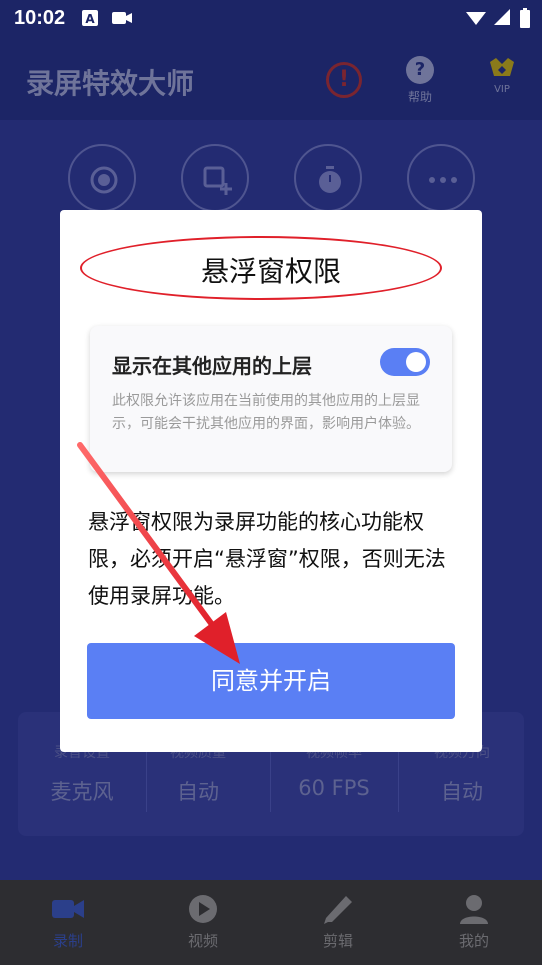 This screenshot has width=542, height=965. I want to click on nav-profile: 我的, so click(474, 922).